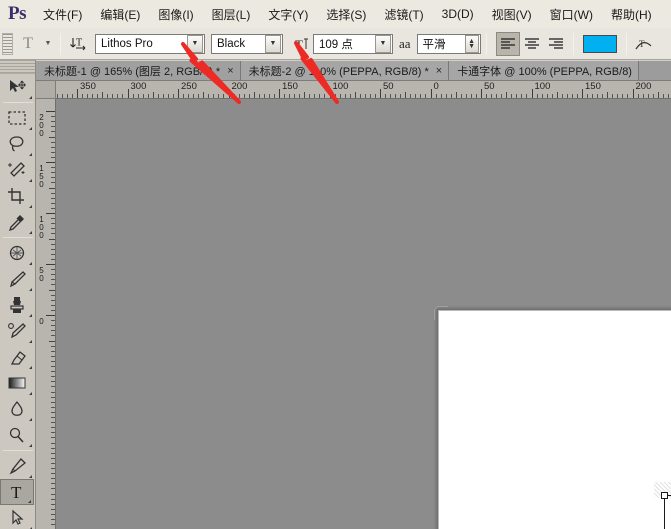 This screenshot has width=671, height=529. I want to click on spot-healing-brush-tool, so click(17, 253).